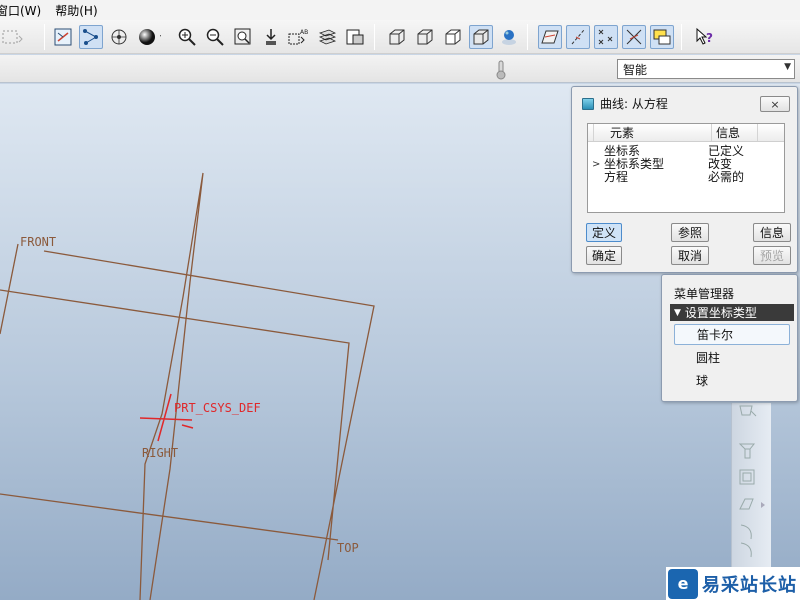  Describe the element at coordinates (732, 380) in the screenshot. I see `menu-item-spherical: 球` at that location.